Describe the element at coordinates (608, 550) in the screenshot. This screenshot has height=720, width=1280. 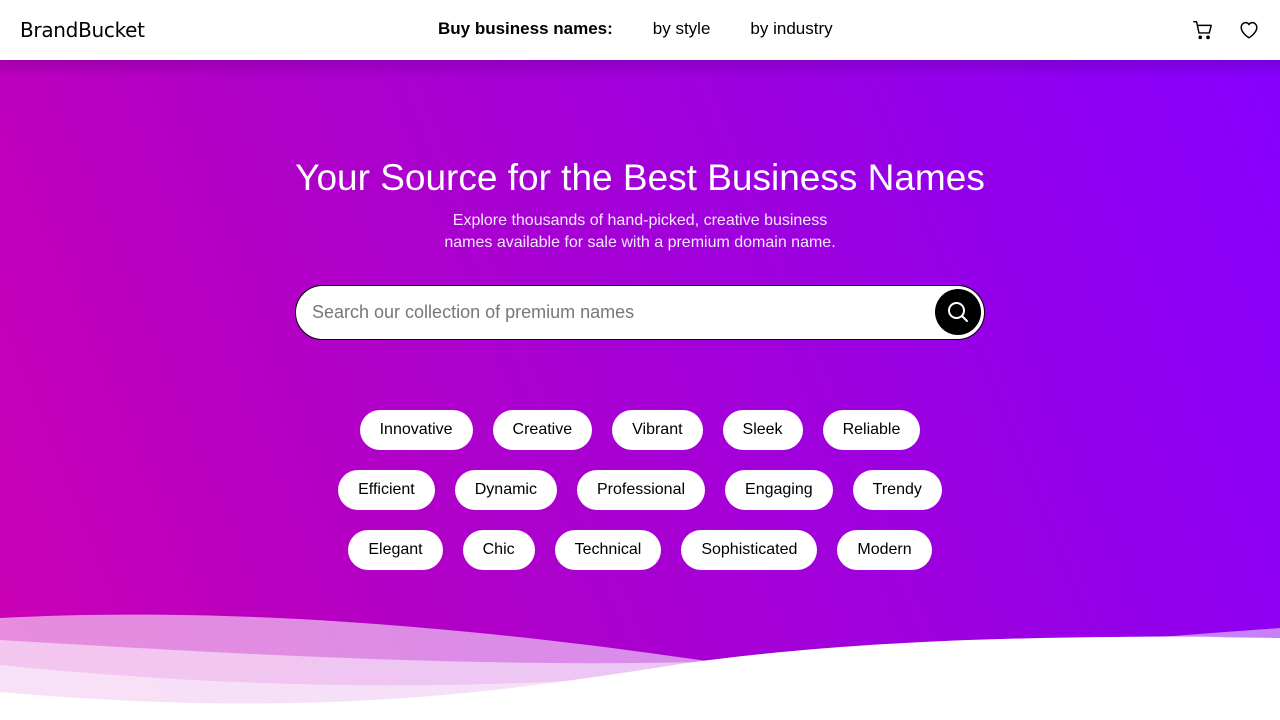
I see `style-tag-technical: Technical` at that location.